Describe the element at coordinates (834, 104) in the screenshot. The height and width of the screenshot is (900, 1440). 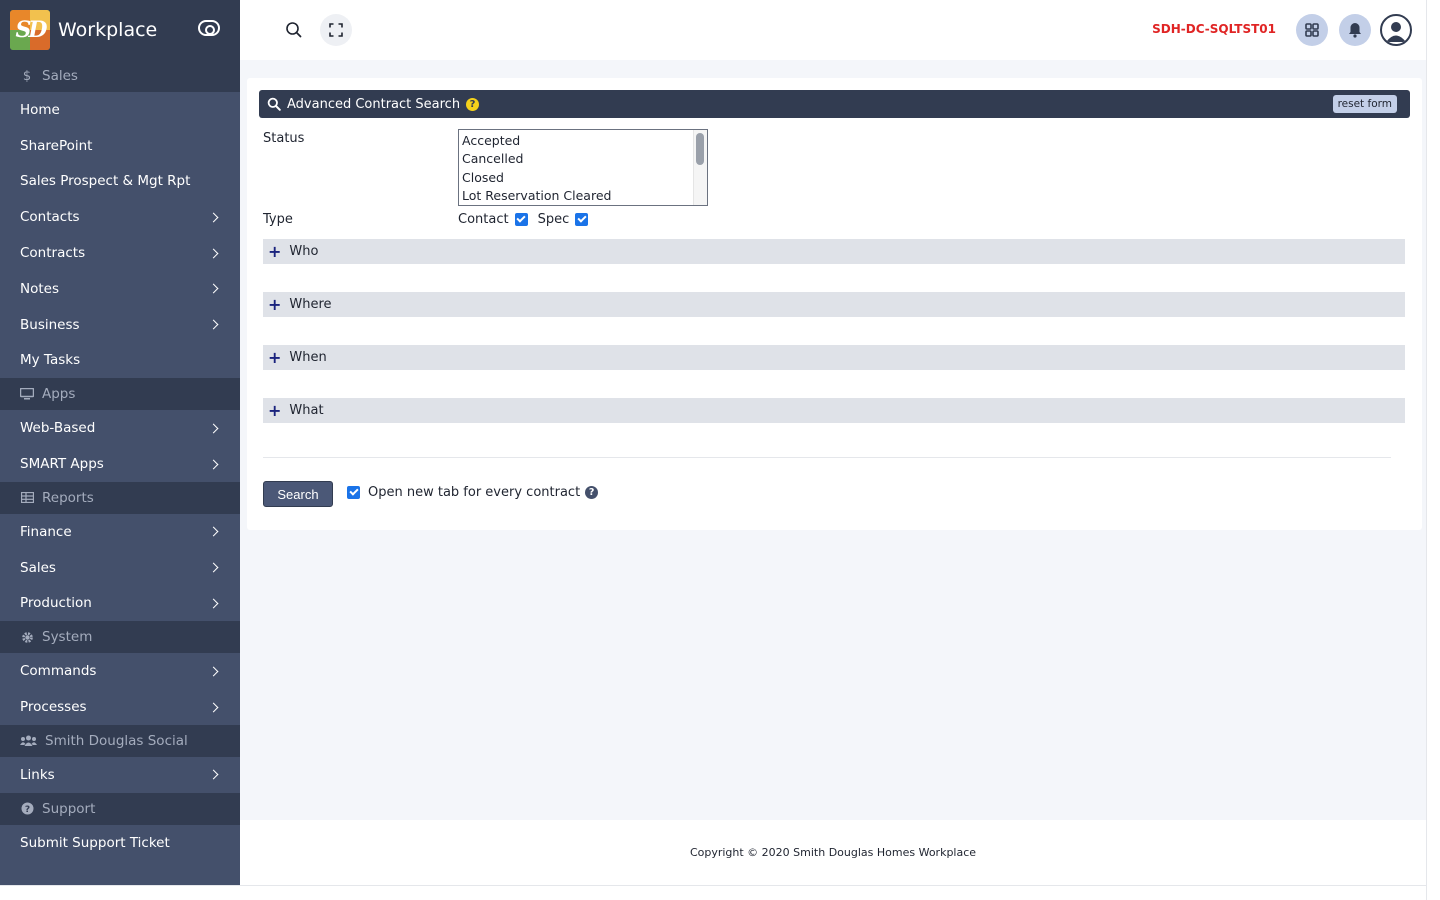
I see `card-header: Advanced Contract Search ? reset form` at that location.